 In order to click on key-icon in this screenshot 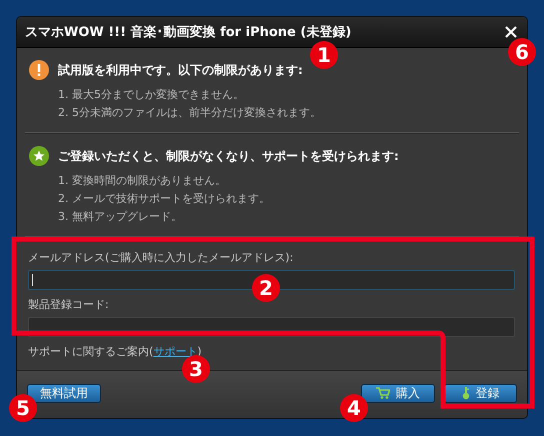, I will do `click(466, 393)`.